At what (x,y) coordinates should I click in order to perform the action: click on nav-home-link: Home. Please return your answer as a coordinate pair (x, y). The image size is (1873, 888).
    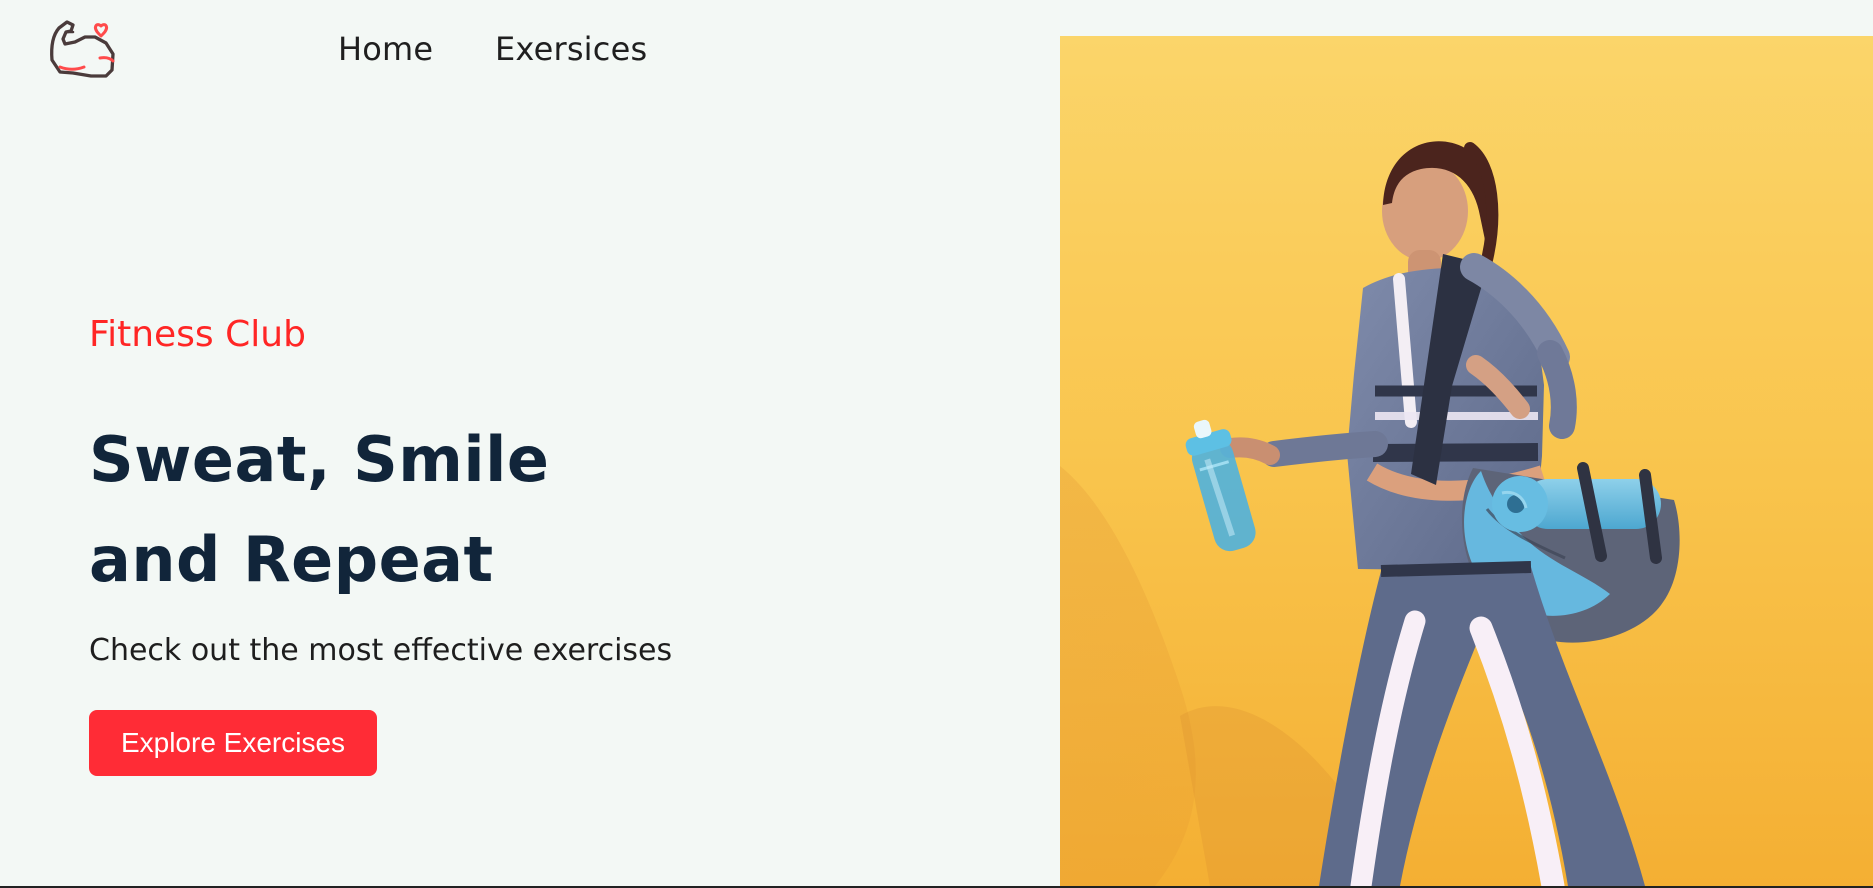
    Looking at the image, I should click on (385, 49).